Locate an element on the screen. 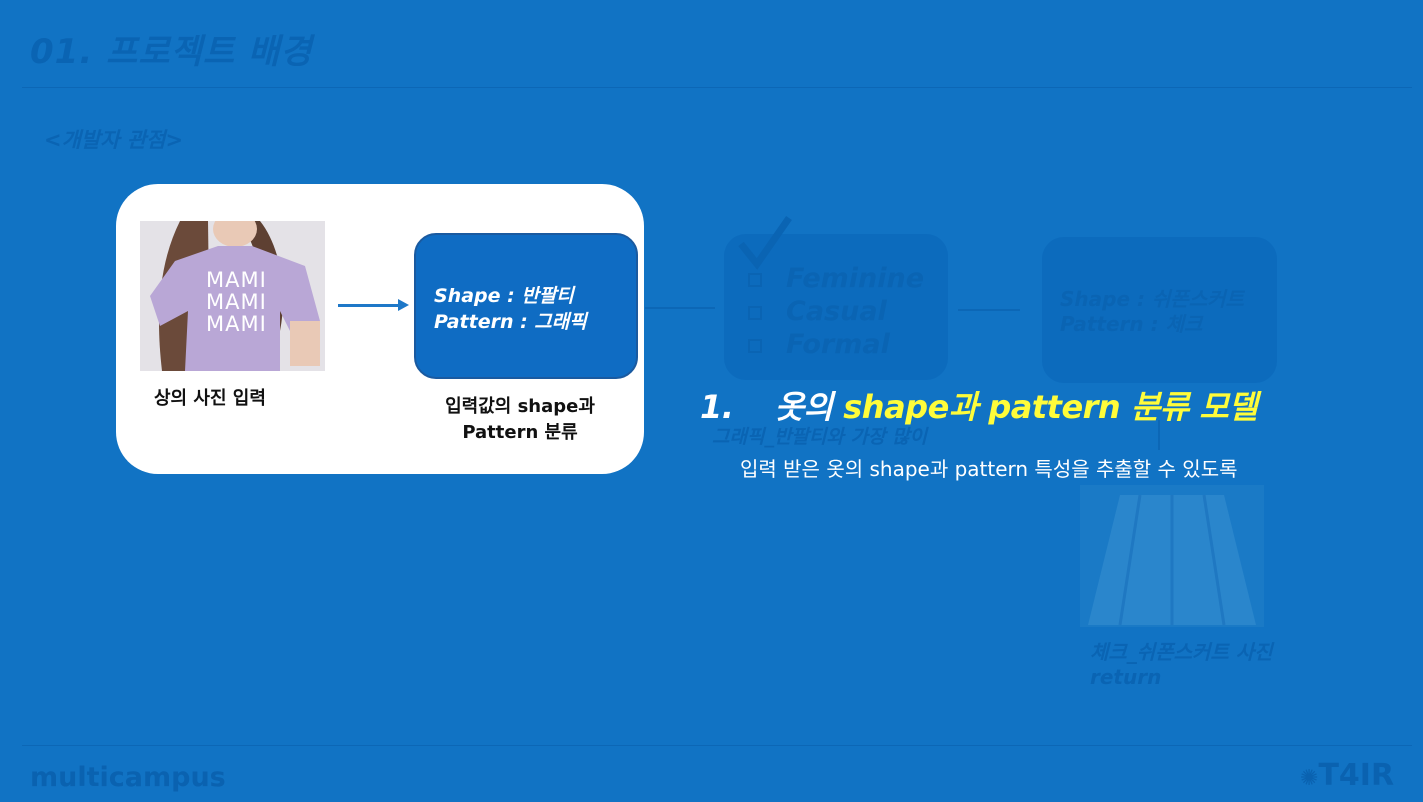 The image size is (1423, 802). heading-white-text: 옷의 is located at coordinates (803, 407).